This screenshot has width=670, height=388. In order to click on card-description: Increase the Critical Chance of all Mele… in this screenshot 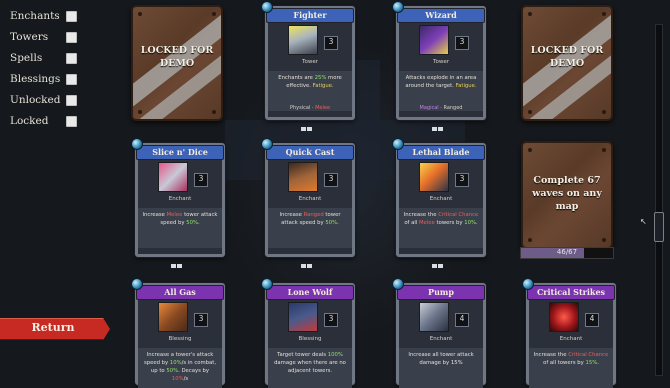, I will do `click(441, 228)`.